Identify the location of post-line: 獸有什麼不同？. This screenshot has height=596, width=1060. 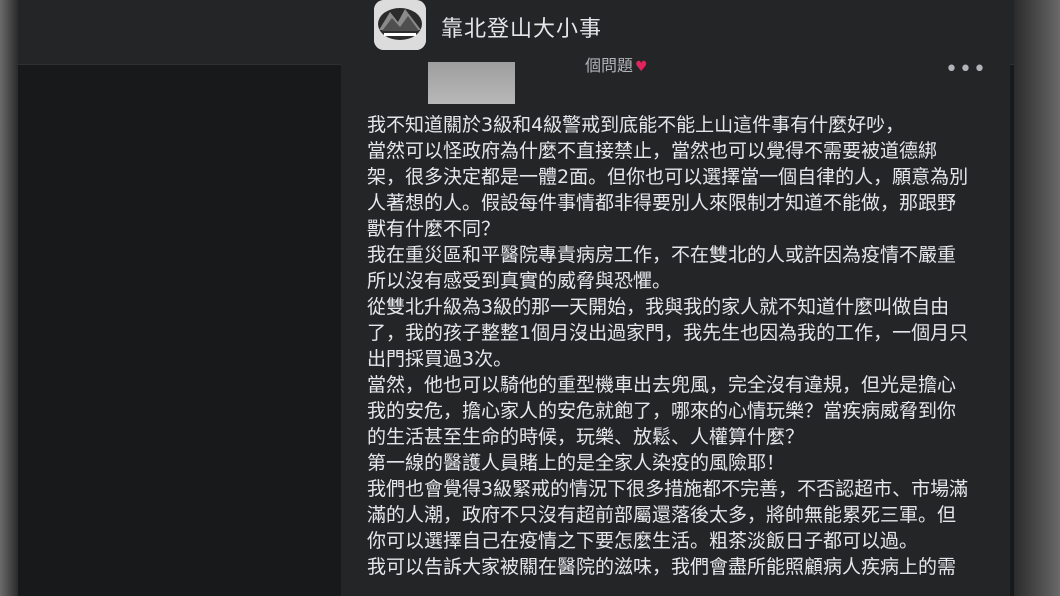
(434, 229).